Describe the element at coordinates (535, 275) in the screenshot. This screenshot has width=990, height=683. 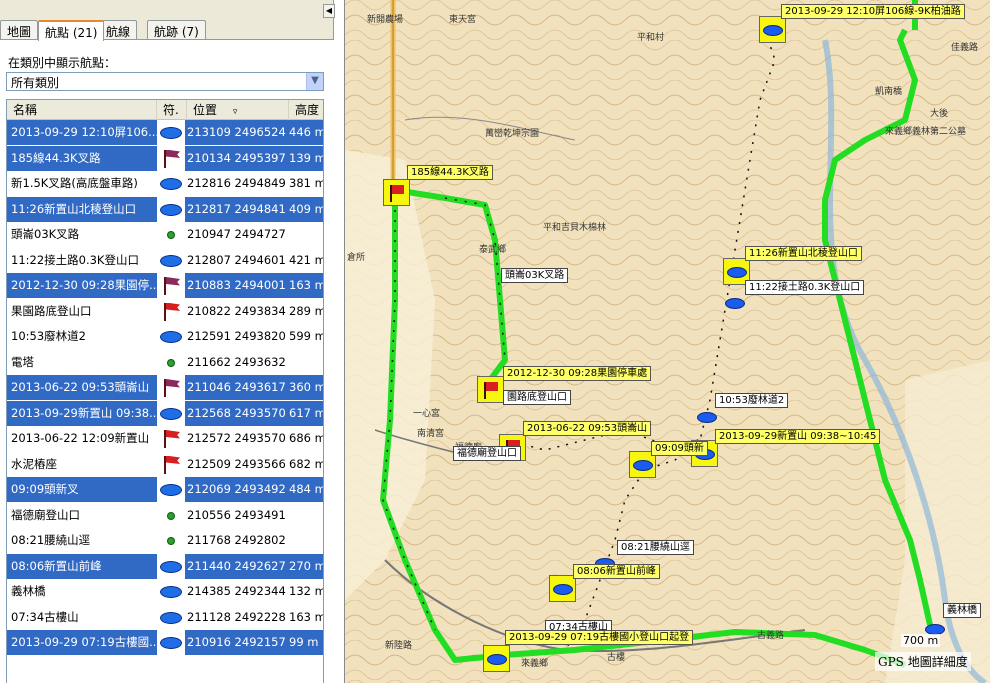
I see `waypoint-label: 頭崙03K叉路` at that location.